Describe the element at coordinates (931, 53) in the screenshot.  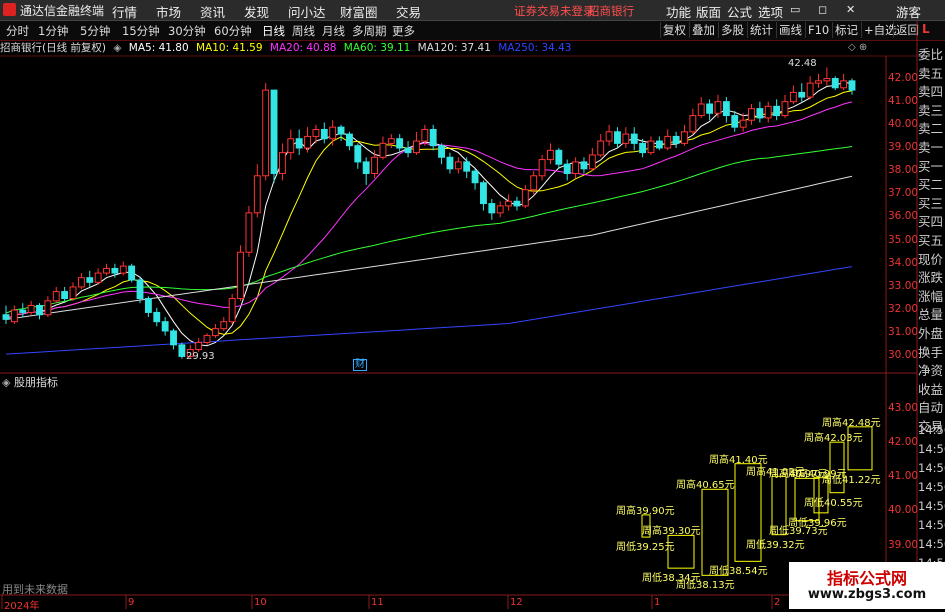
I see `side-panel-item: 委比` at that location.